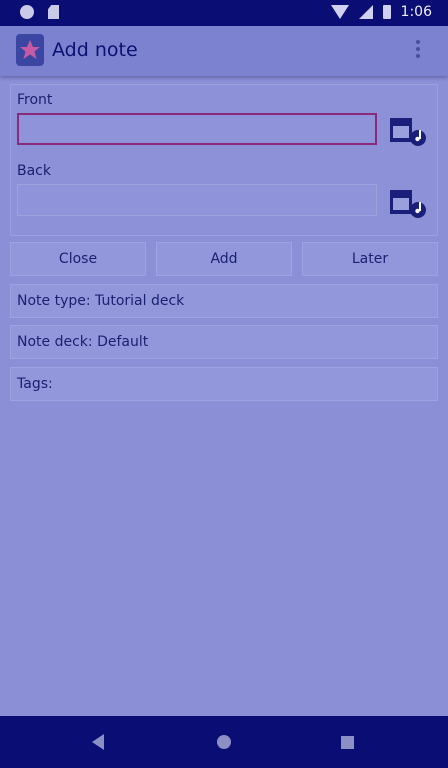 This screenshot has height=768, width=448. I want to click on front-label: Front, so click(35, 100).